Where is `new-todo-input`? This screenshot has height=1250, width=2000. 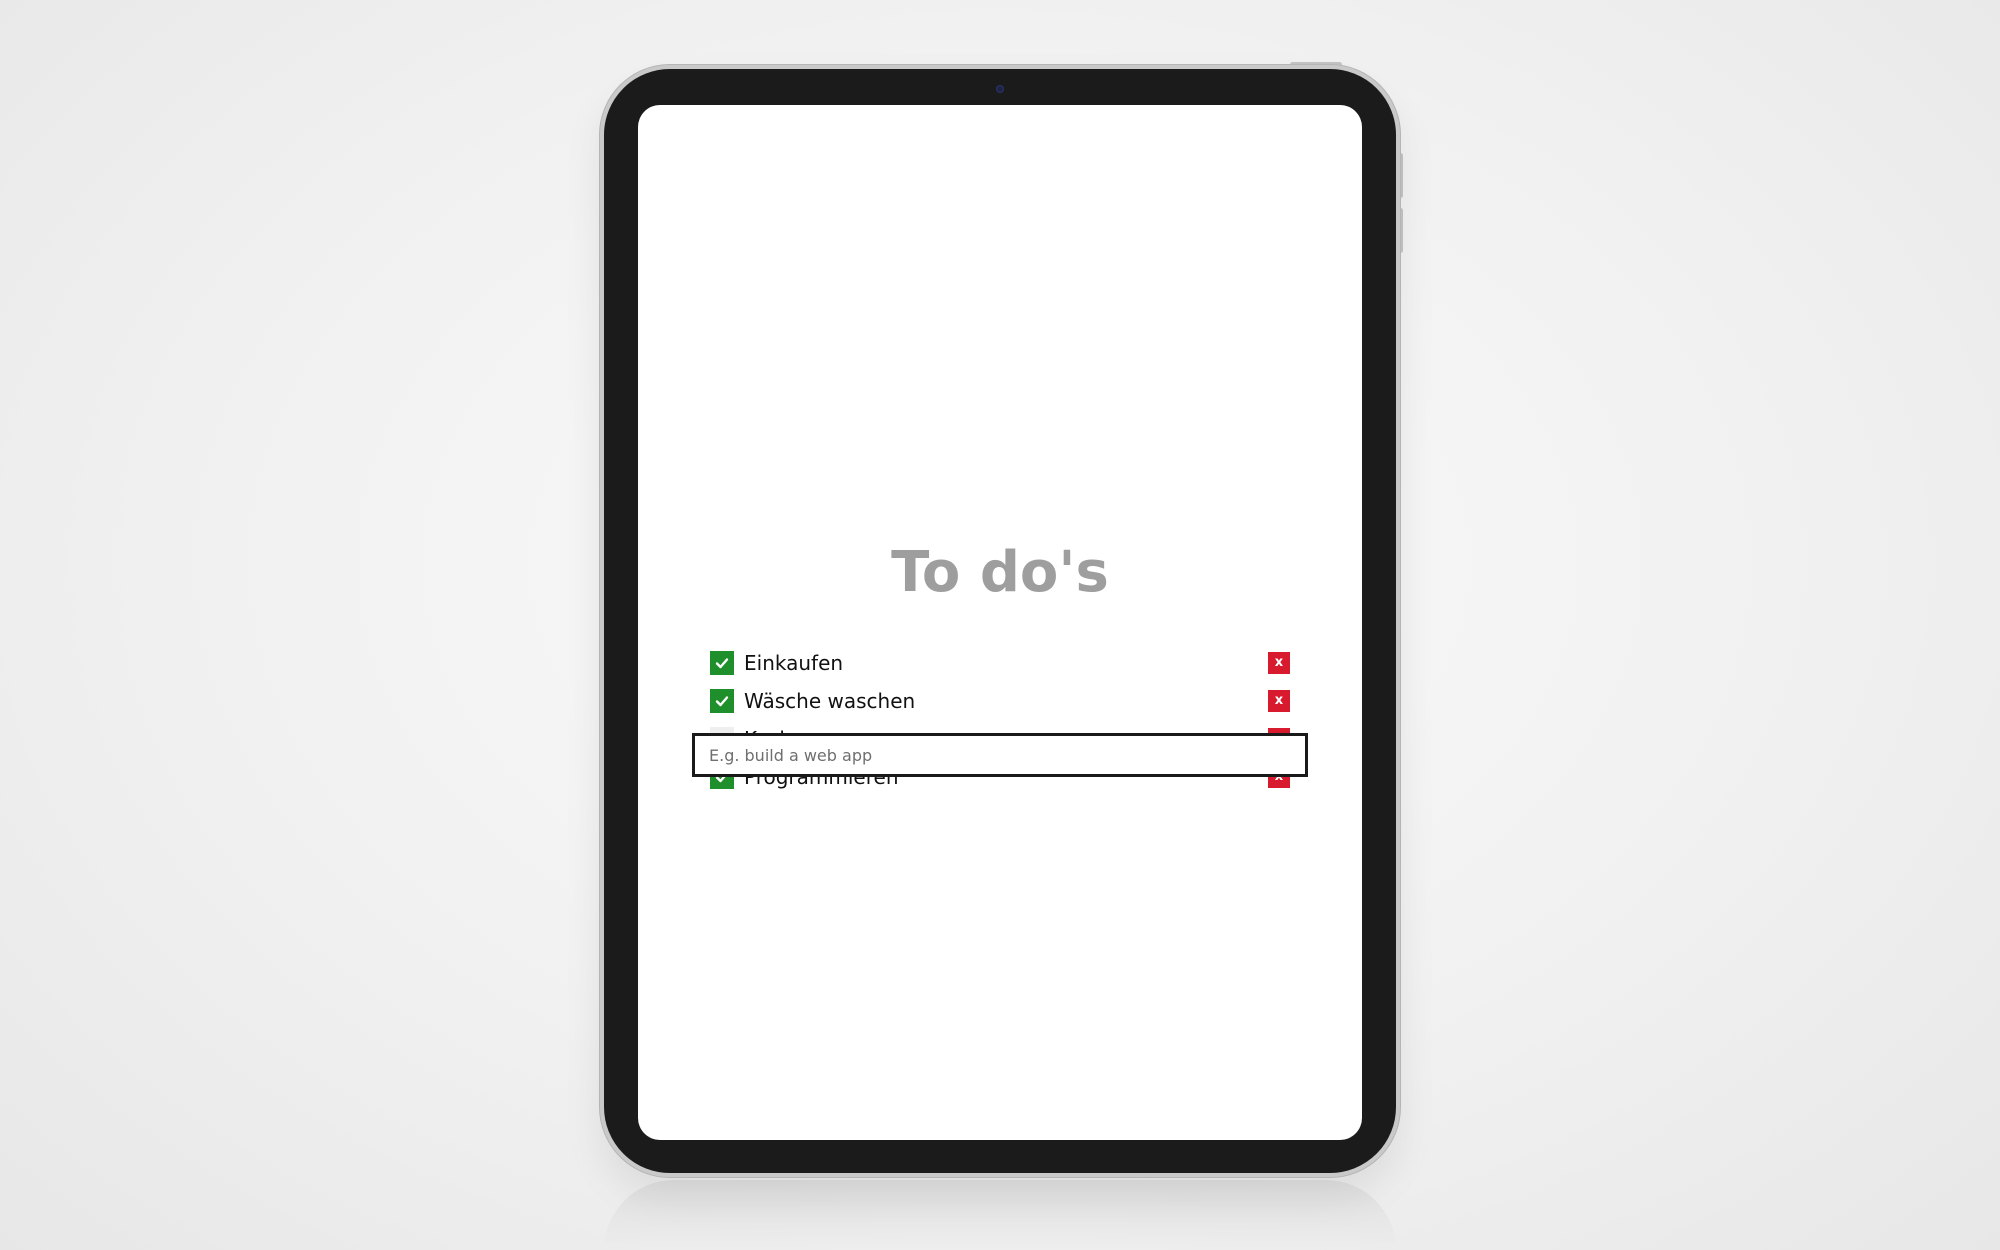 new-todo-input is located at coordinates (1000, 755).